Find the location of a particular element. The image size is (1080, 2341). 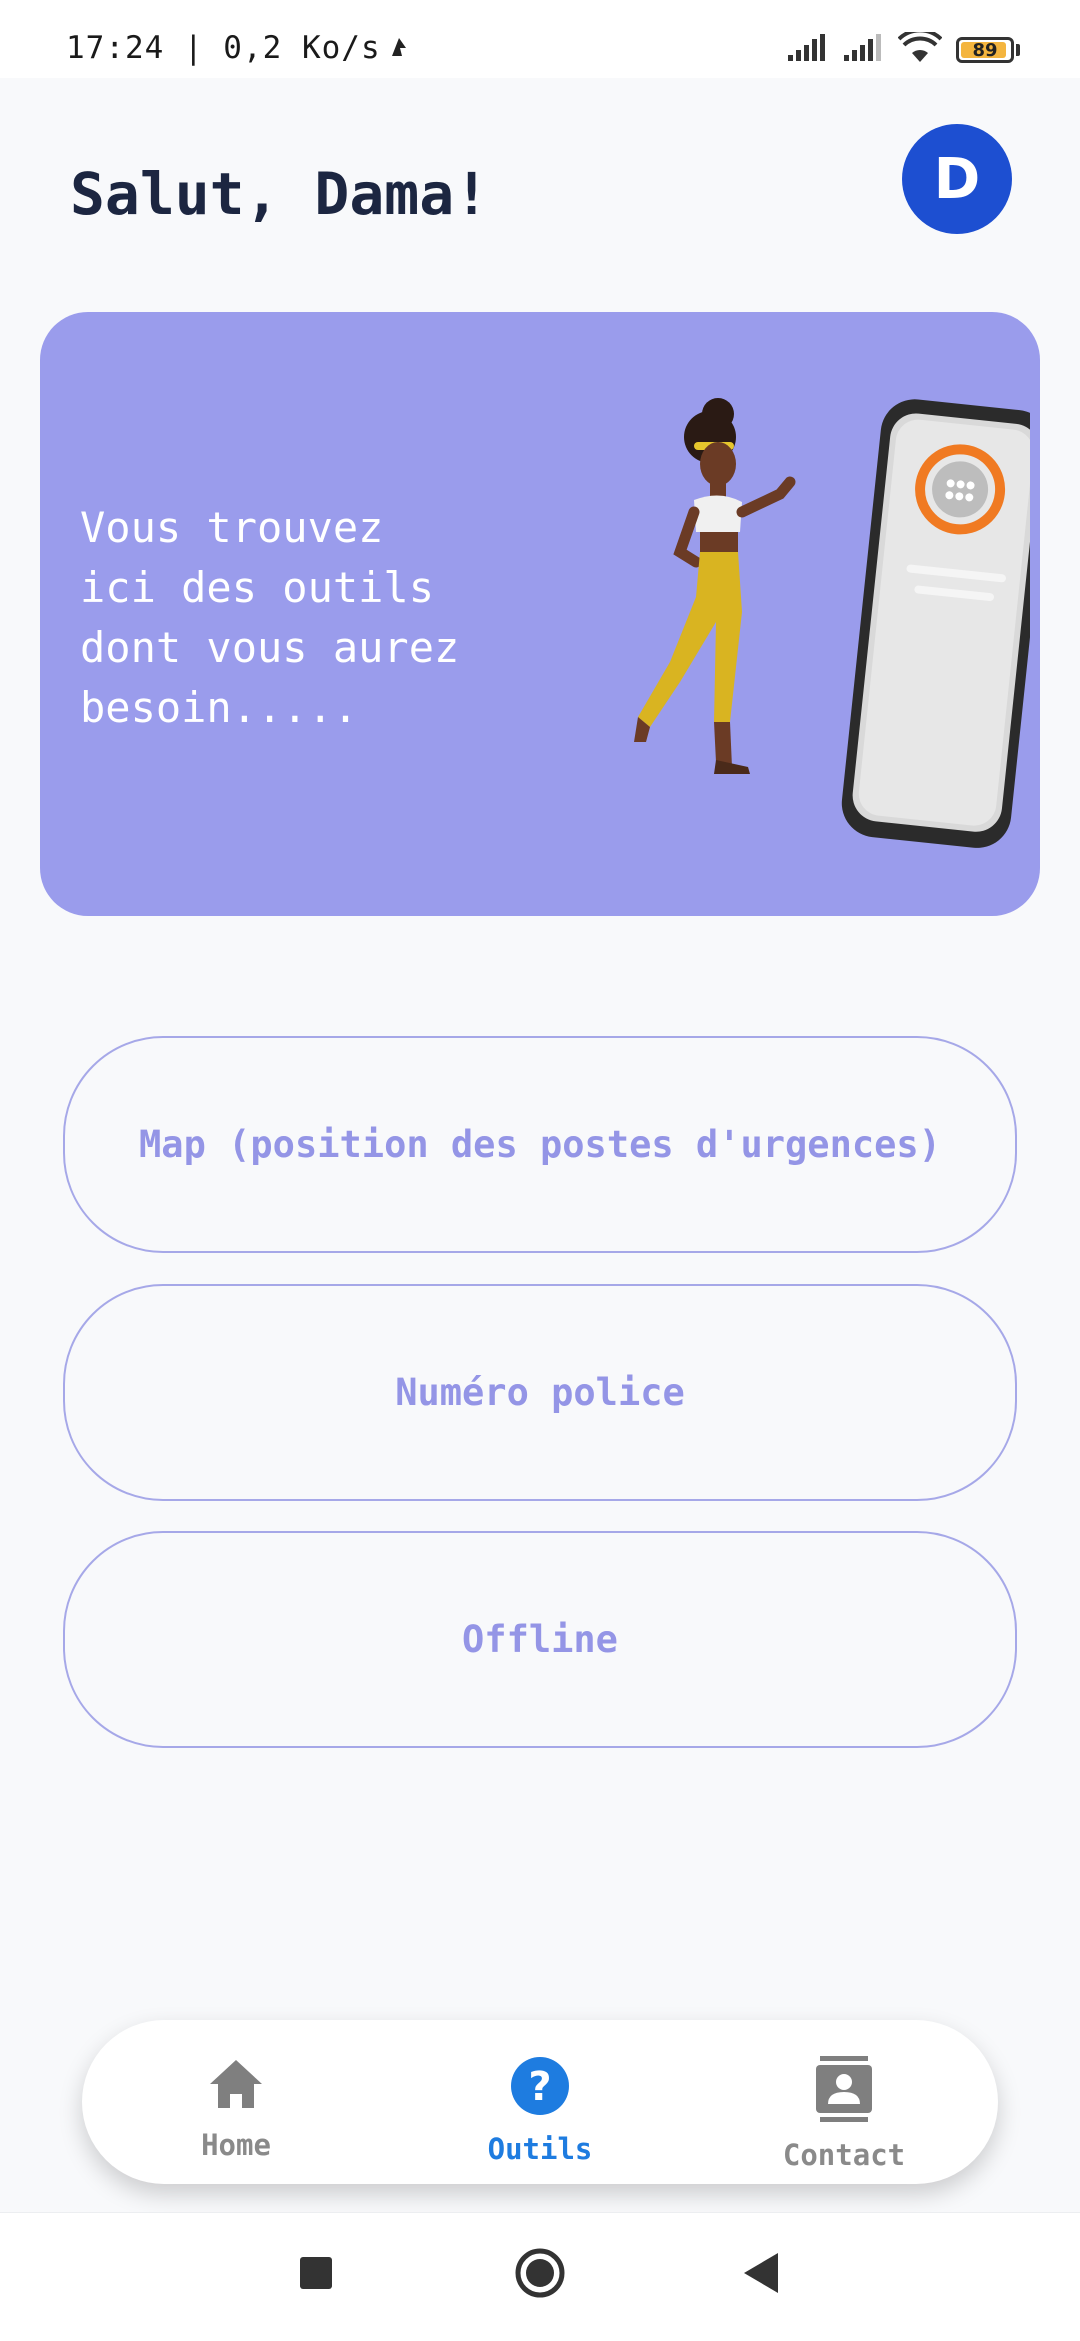

home-button is located at coordinates (540, 2275).